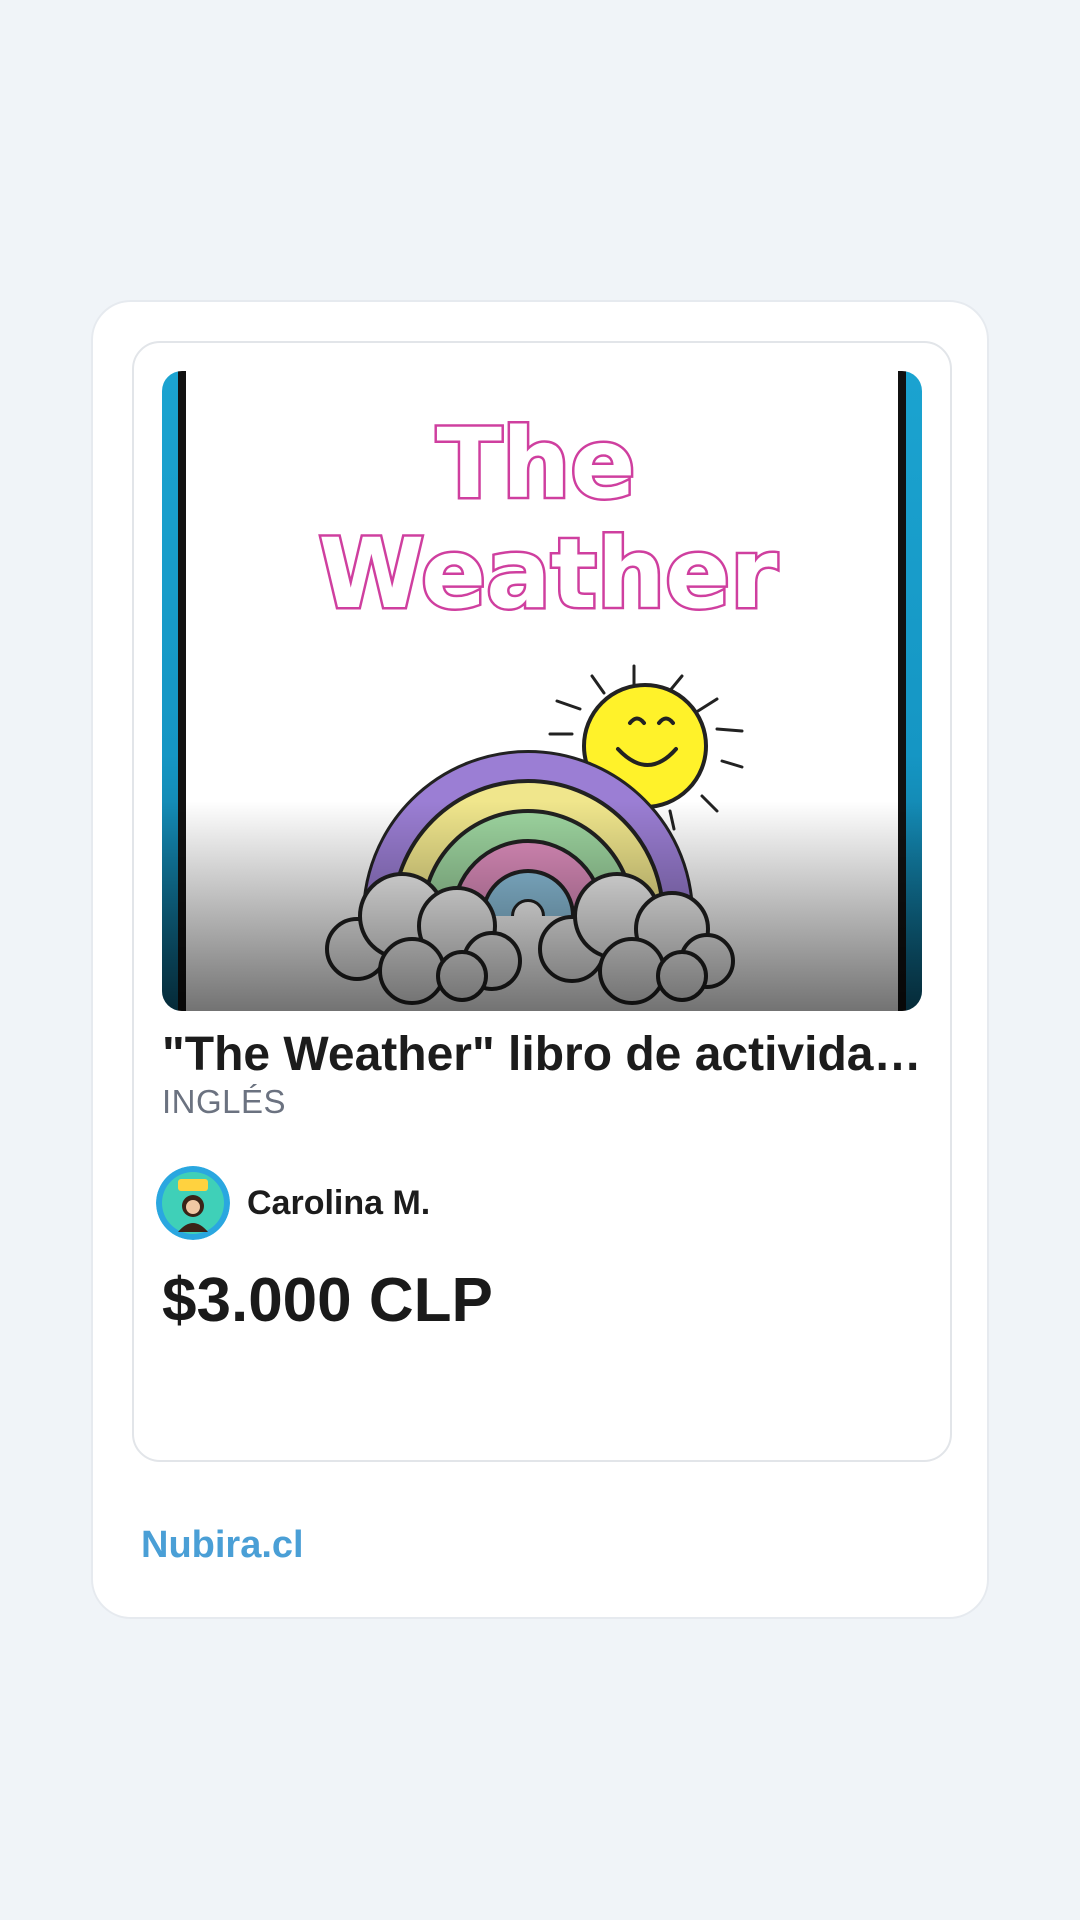  Describe the element at coordinates (548, 574) in the screenshot. I see `cover-title-line-2: Weather` at that location.